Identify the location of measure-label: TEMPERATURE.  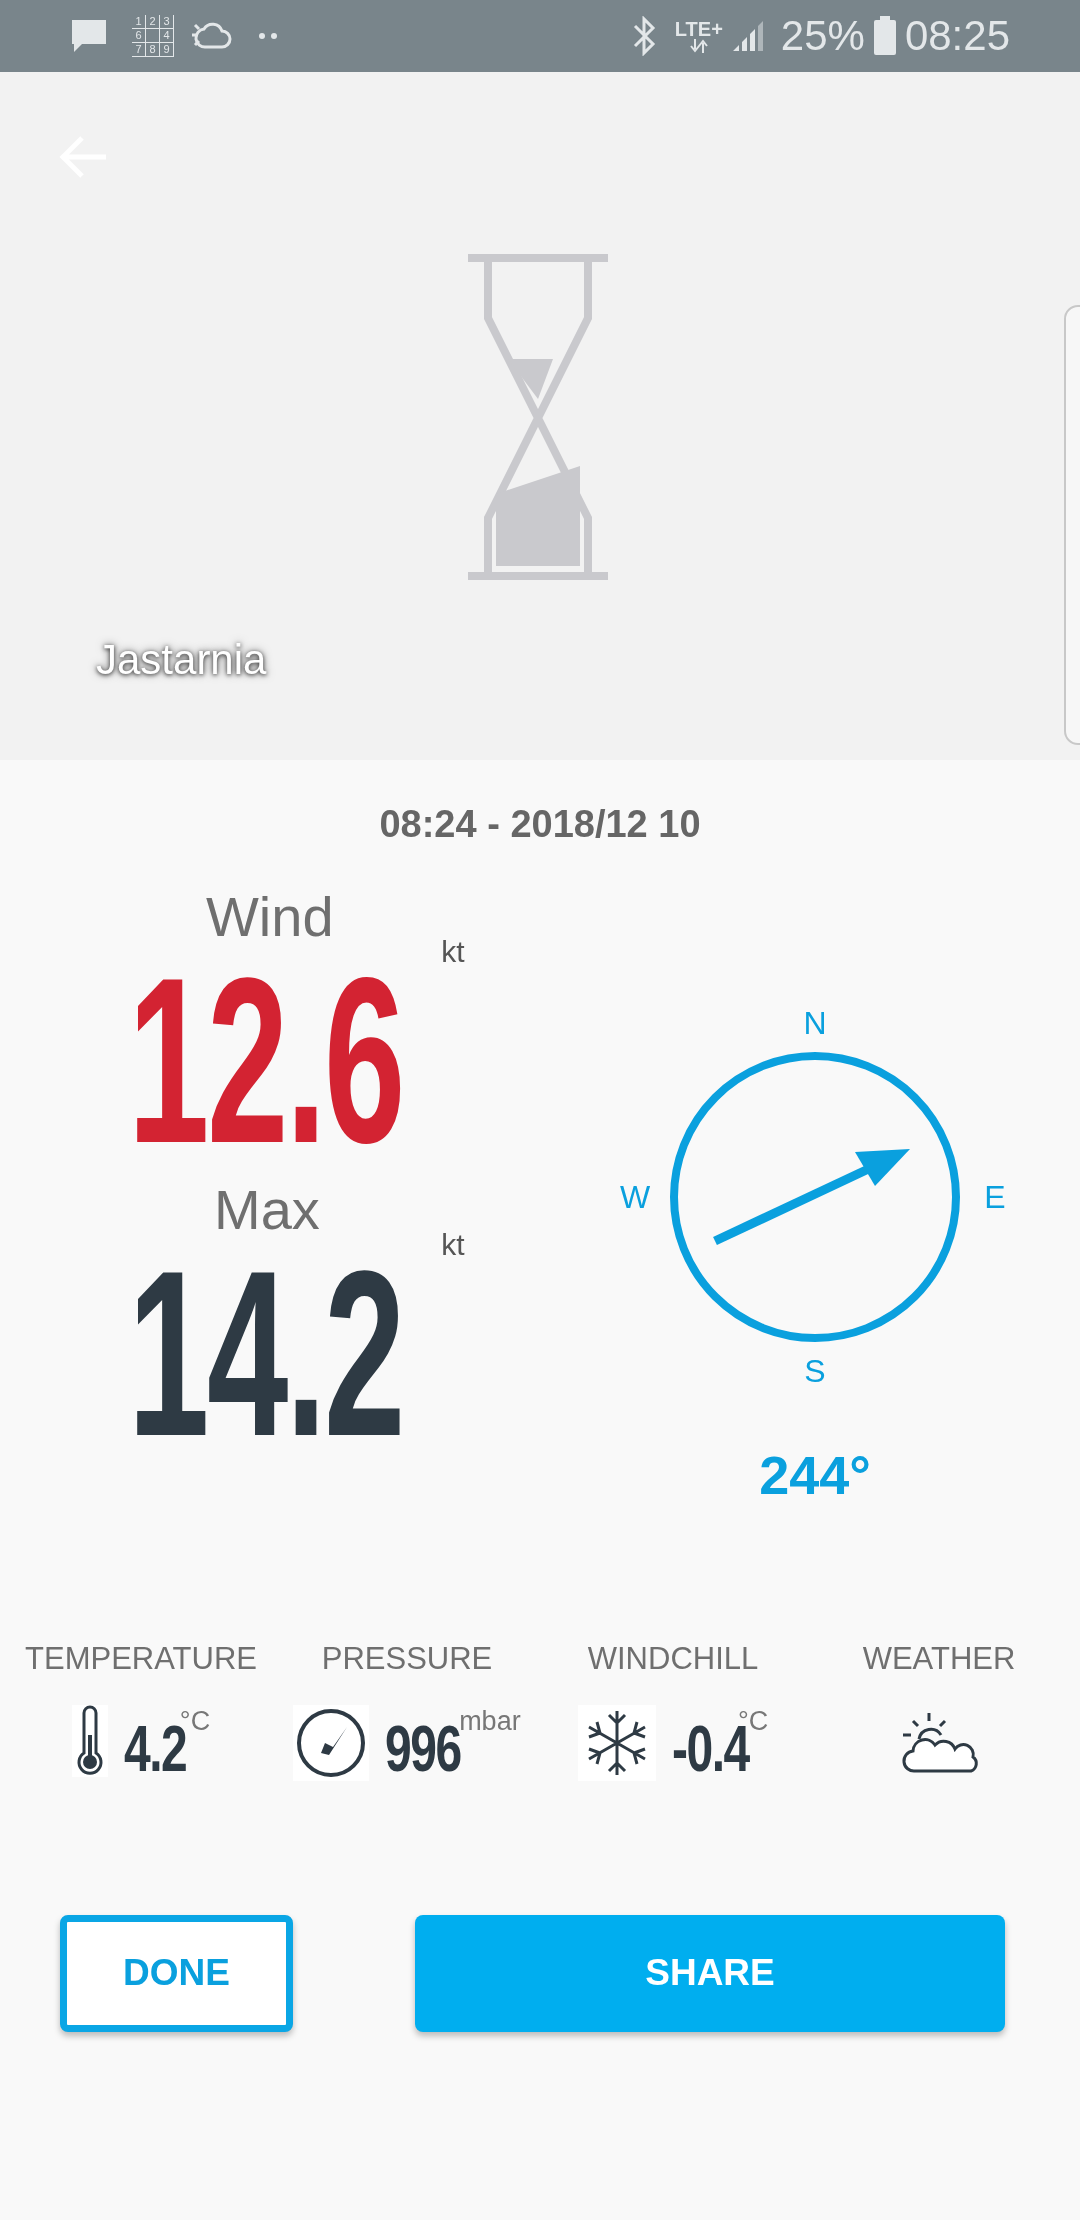
(141, 1659).